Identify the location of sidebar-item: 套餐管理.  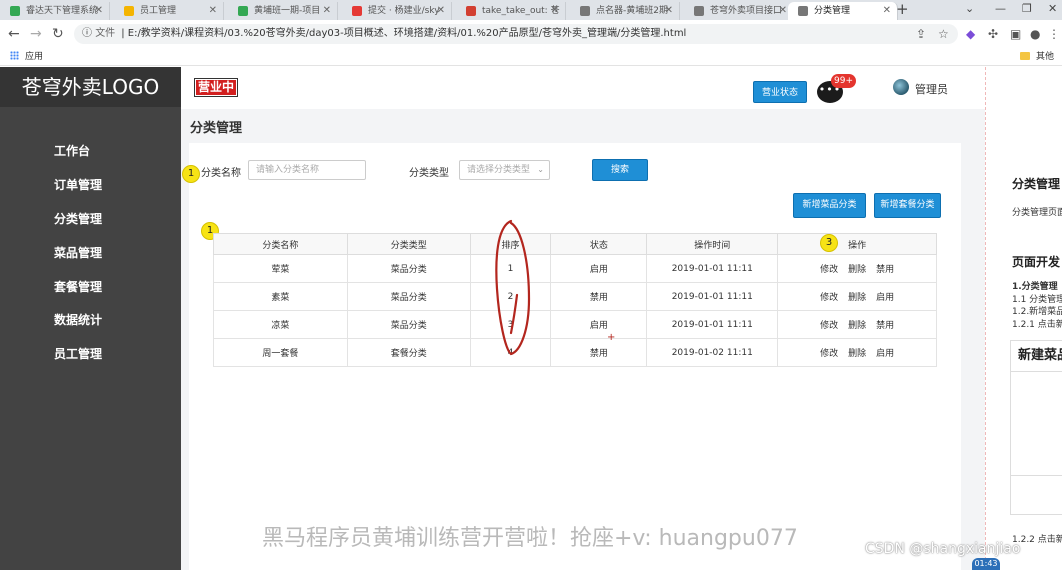
(78, 286).